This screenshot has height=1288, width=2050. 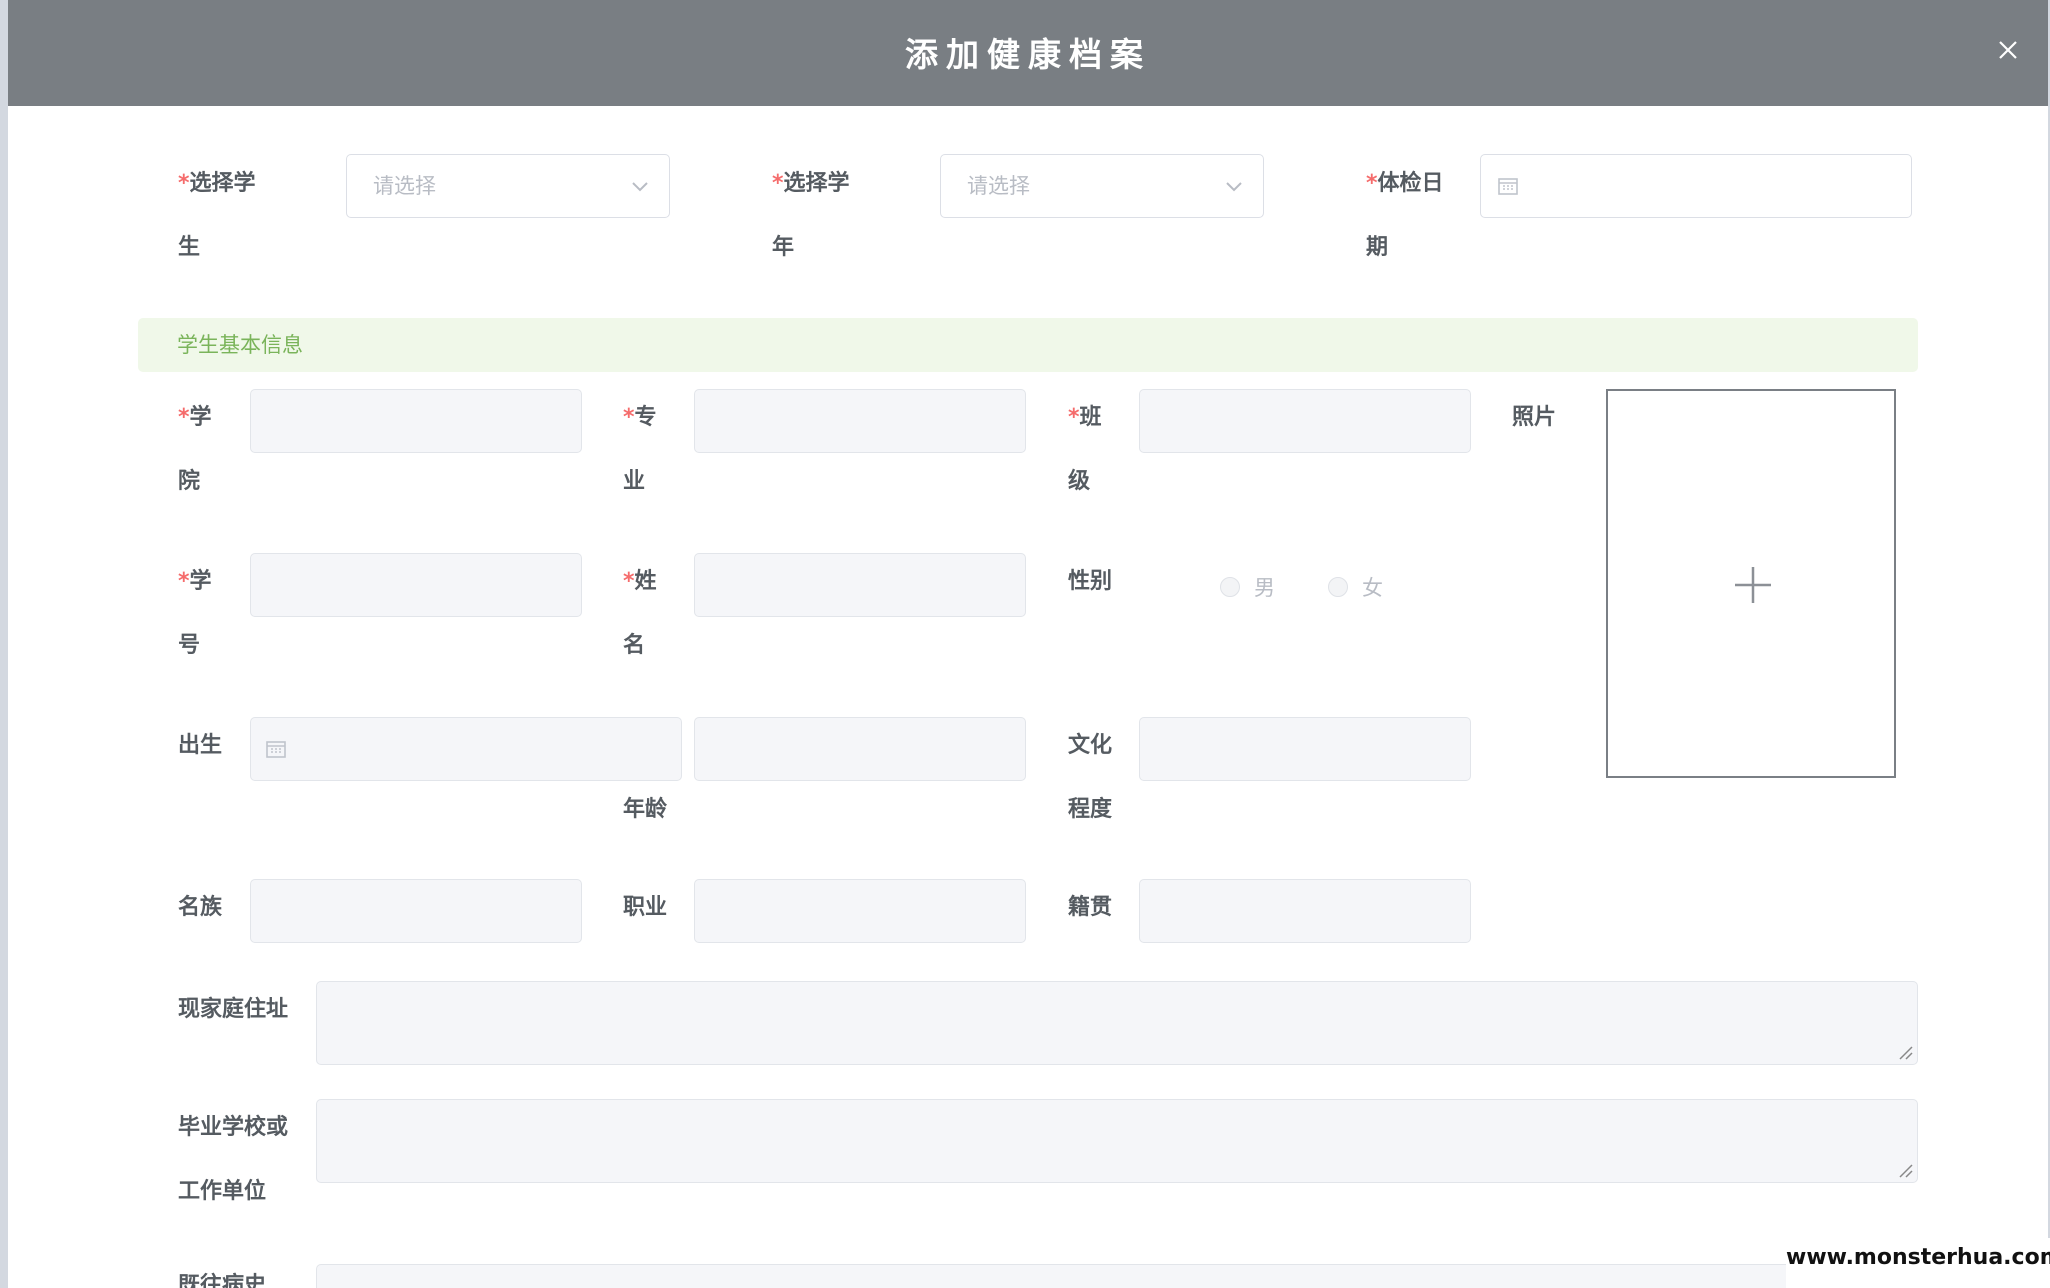 What do you see at coordinates (1102, 186) in the screenshot?
I see `select-year-dropdown: 请选择` at bounding box center [1102, 186].